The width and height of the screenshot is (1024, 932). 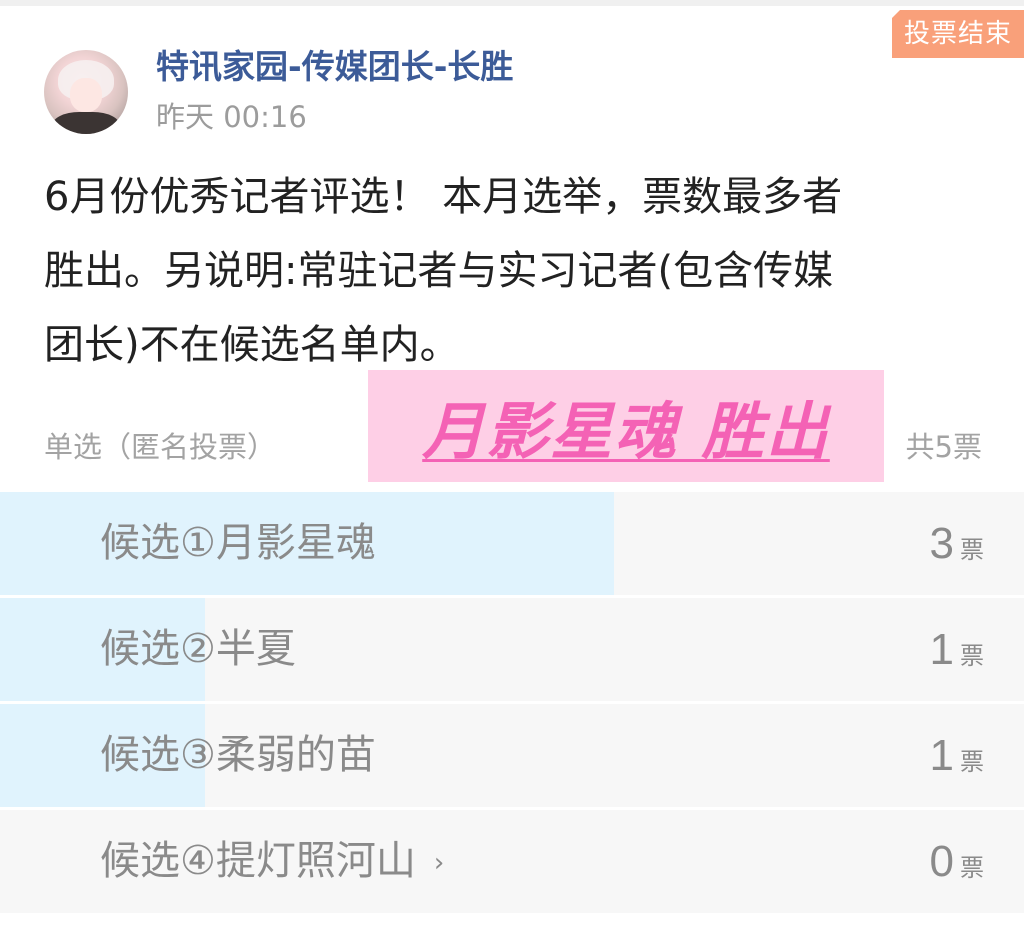 I want to click on post-time: 昨天 00:16, so click(x=231, y=117).